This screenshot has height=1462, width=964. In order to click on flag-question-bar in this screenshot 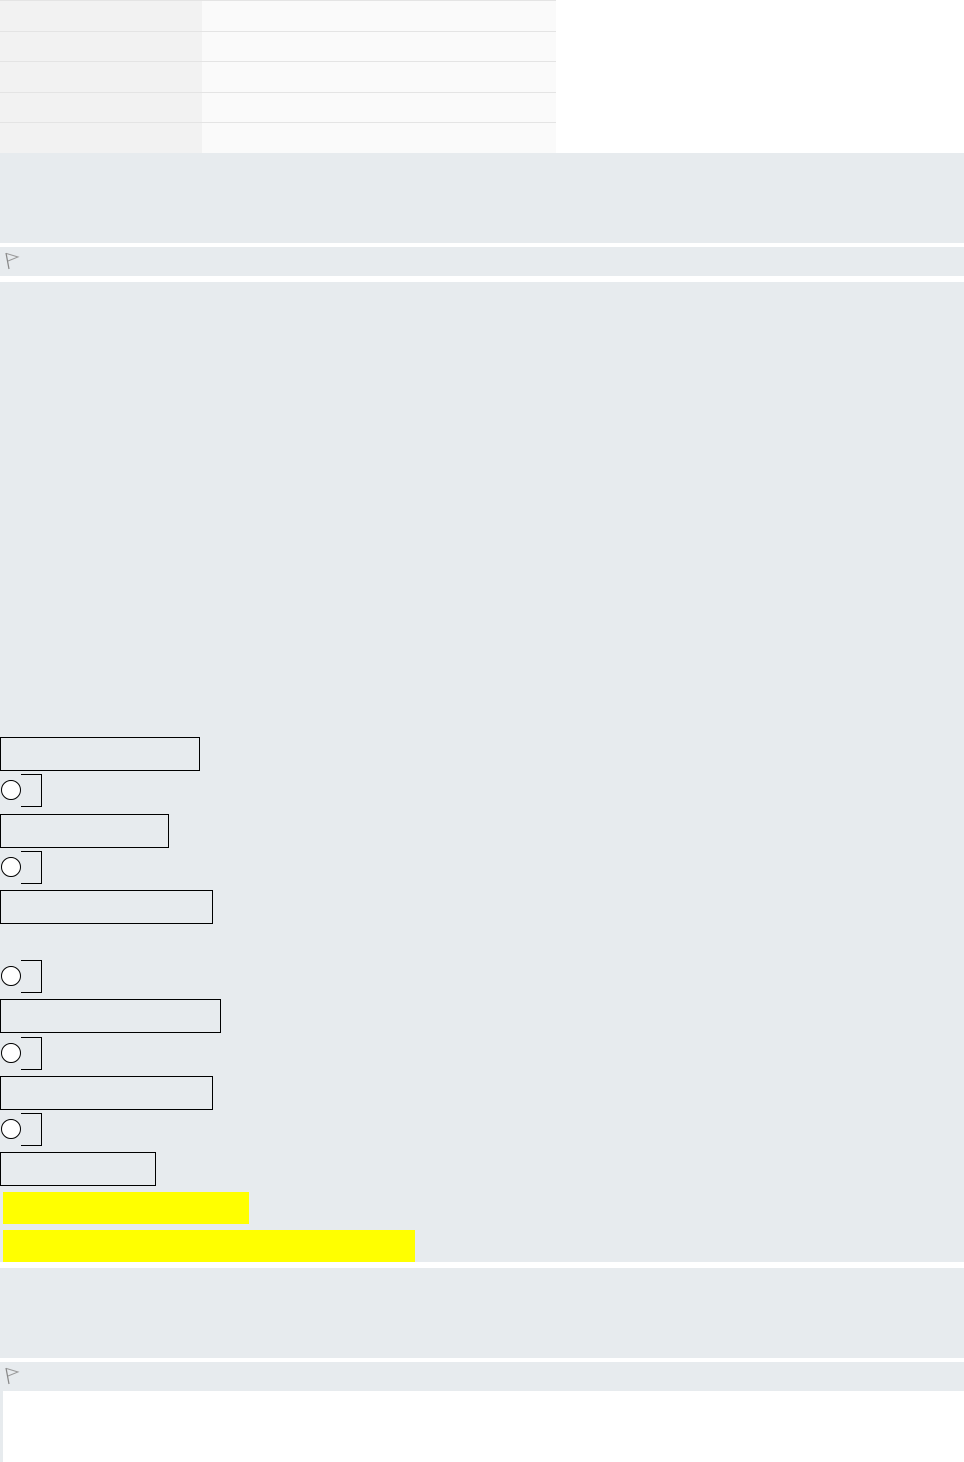, I will do `click(482, 261)`.